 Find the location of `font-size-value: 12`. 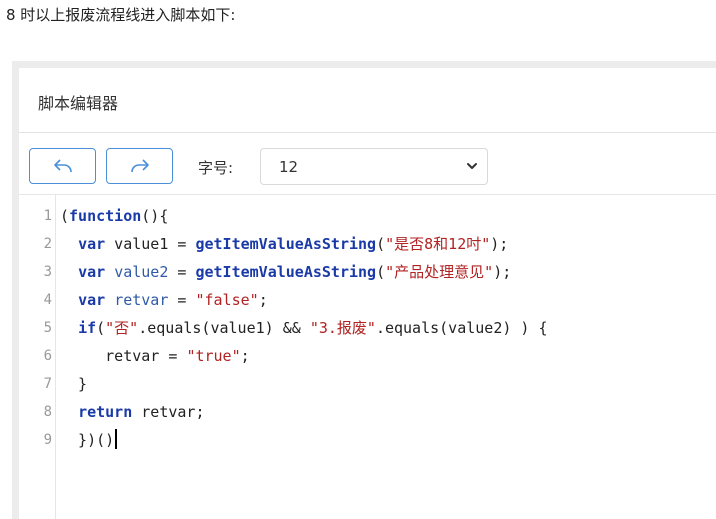

font-size-value: 12 is located at coordinates (289, 166).